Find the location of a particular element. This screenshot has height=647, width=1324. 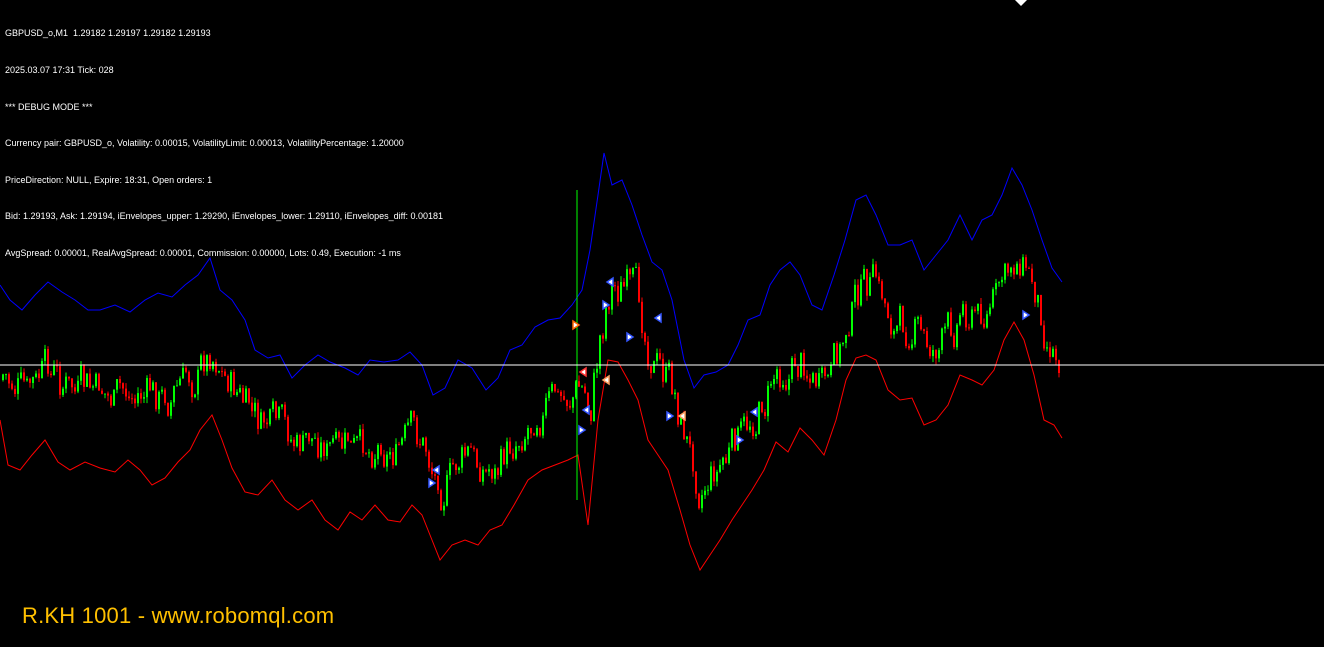

chart-shift-marker-icon is located at coordinates (1021, 3).